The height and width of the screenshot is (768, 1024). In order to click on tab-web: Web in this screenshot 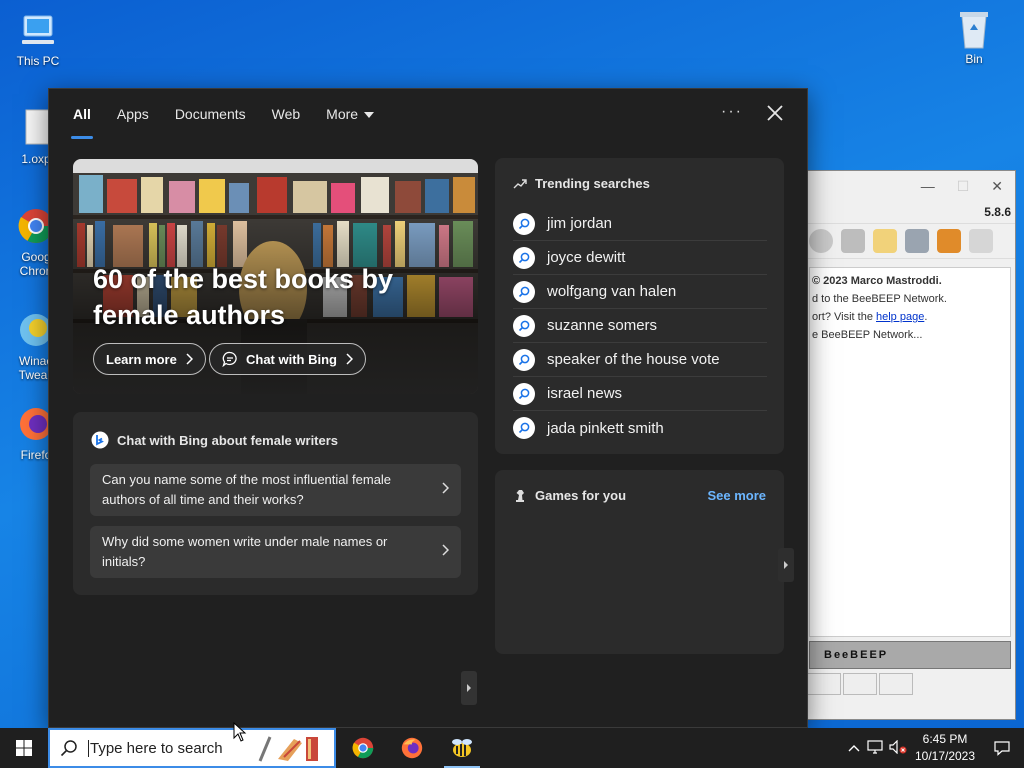, I will do `click(286, 114)`.